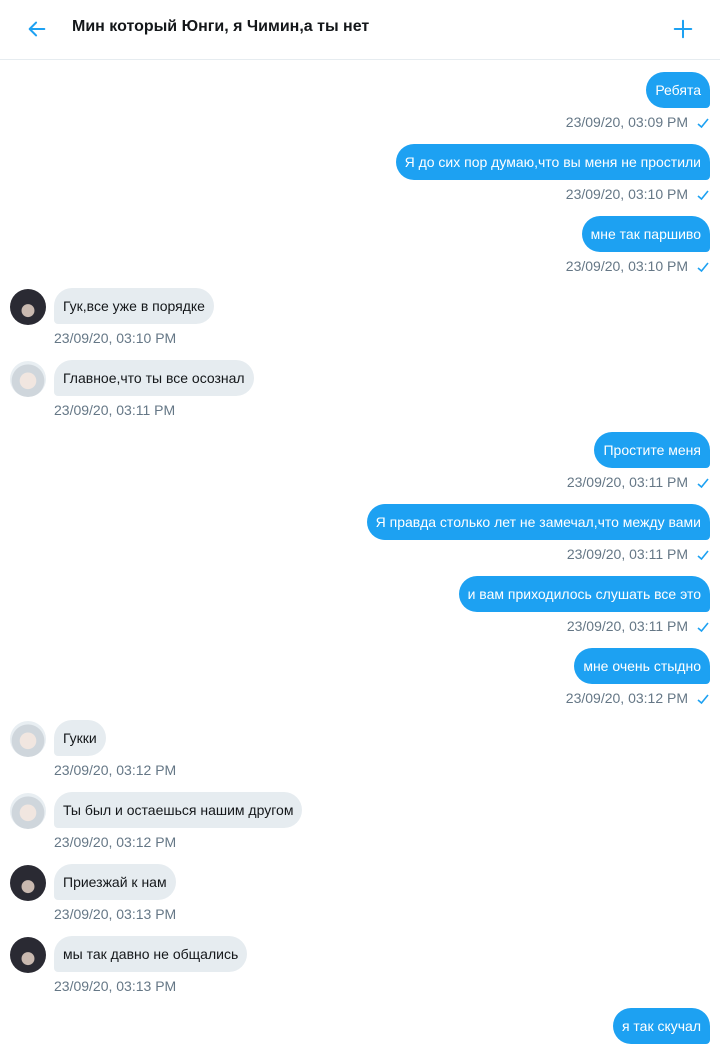 This screenshot has height=1046, width=720. I want to click on message-outgoing: Простите меня 23/09/20, 03:11 PM, so click(360, 464).